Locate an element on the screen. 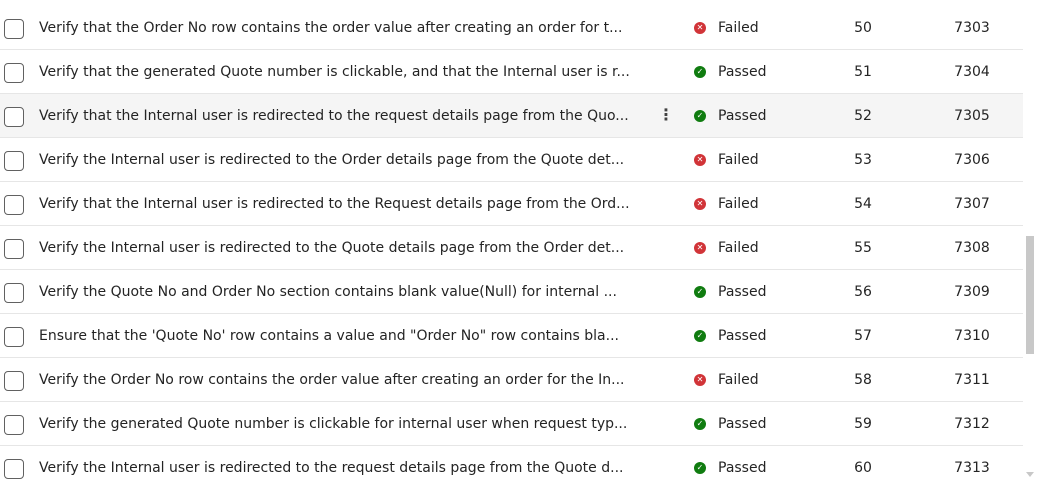  scrollbar-thumb is located at coordinates (1030, 295).